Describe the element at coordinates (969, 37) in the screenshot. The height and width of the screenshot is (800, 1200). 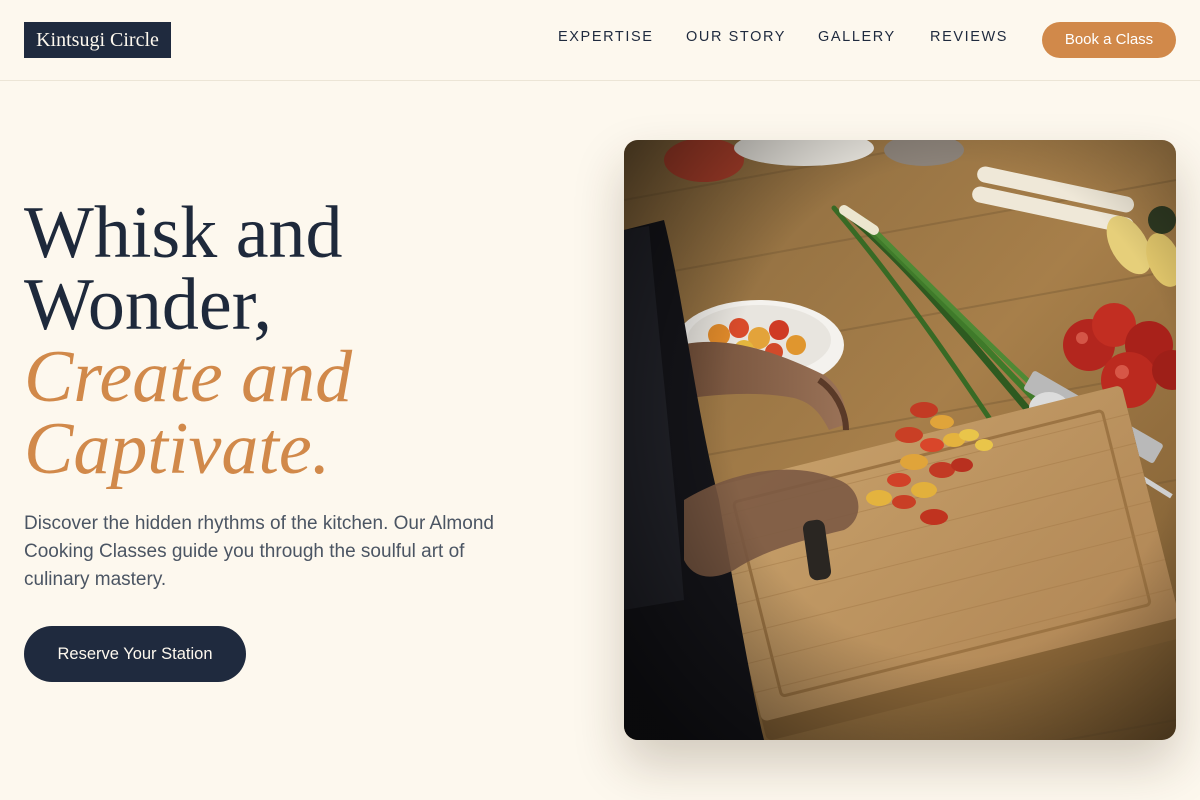
I see `nav-link-reviews: REVIEWS` at that location.